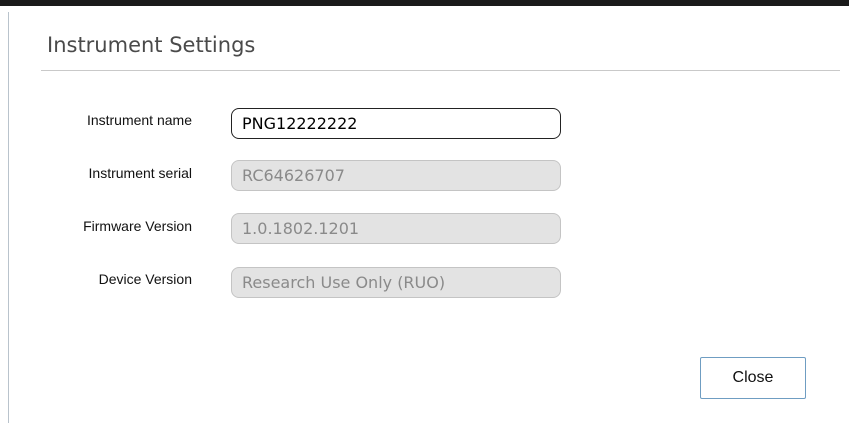  Describe the element at coordinates (396, 123) in the screenshot. I see `instrument-name-field: PNG12222222` at that location.